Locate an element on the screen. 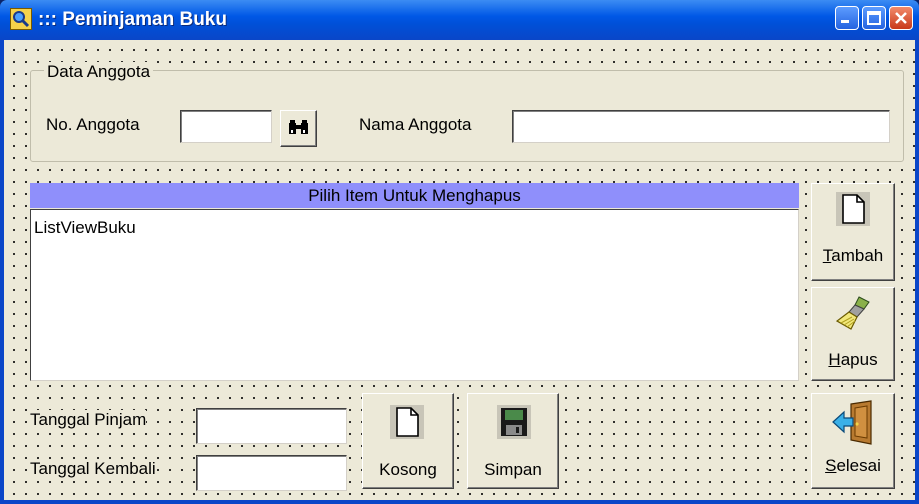 The image size is (919, 504). exit-door-icon is located at coordinates (852, 422).